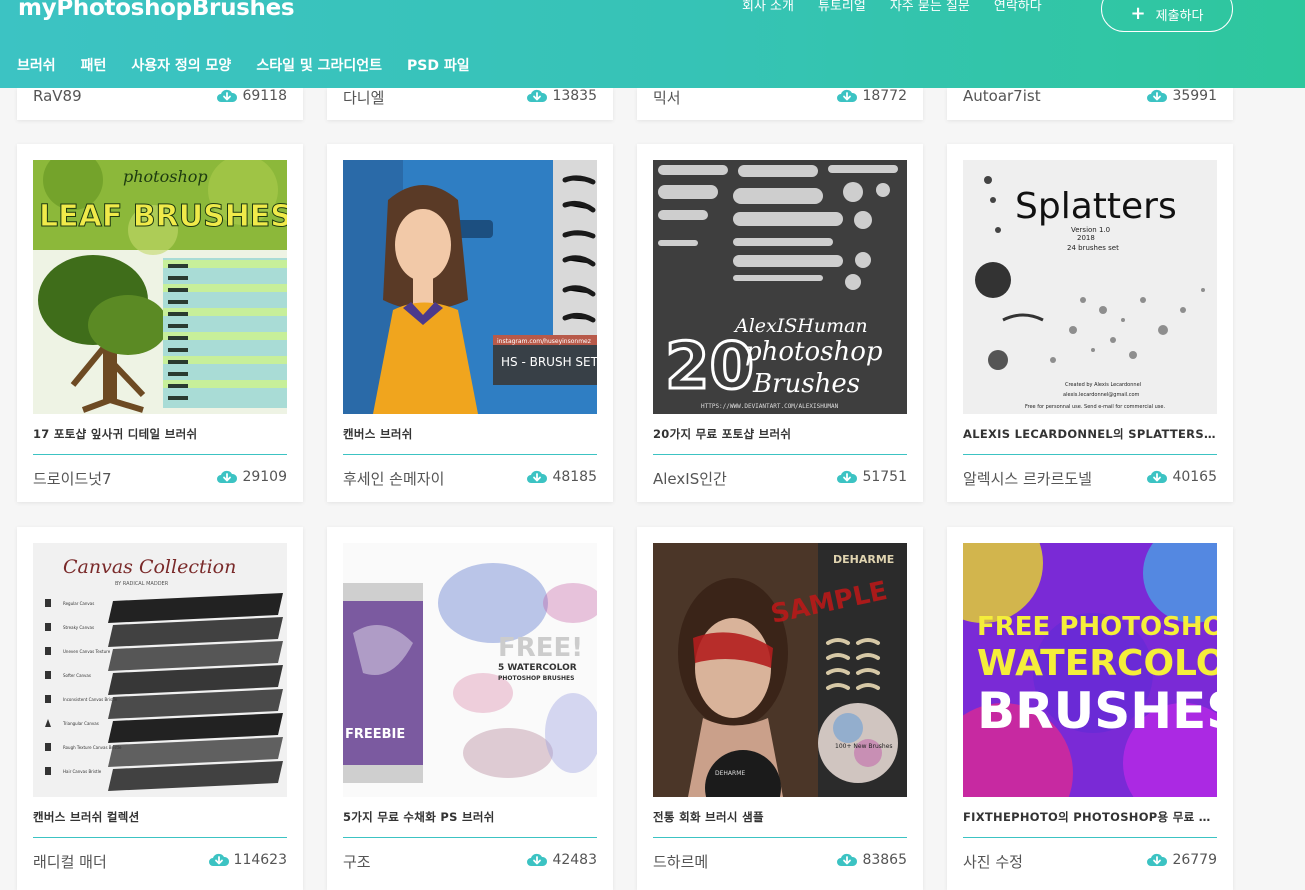 This screenshot has width=1305, height=890. I want to click on fixthephoto-watercolor-thumbnail: FREE PHOTOSHOP WATERCOLOR BRUSHES, so click(1090, 670).